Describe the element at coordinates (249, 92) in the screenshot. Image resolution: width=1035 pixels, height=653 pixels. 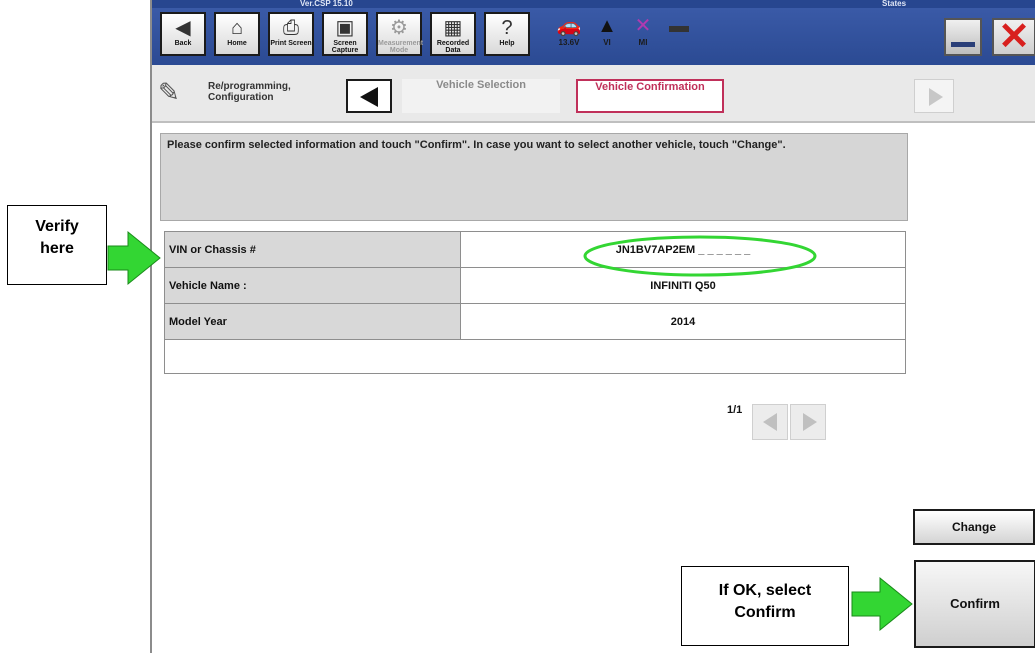
I see `section-label: Re/programming, Configuration` at that location.